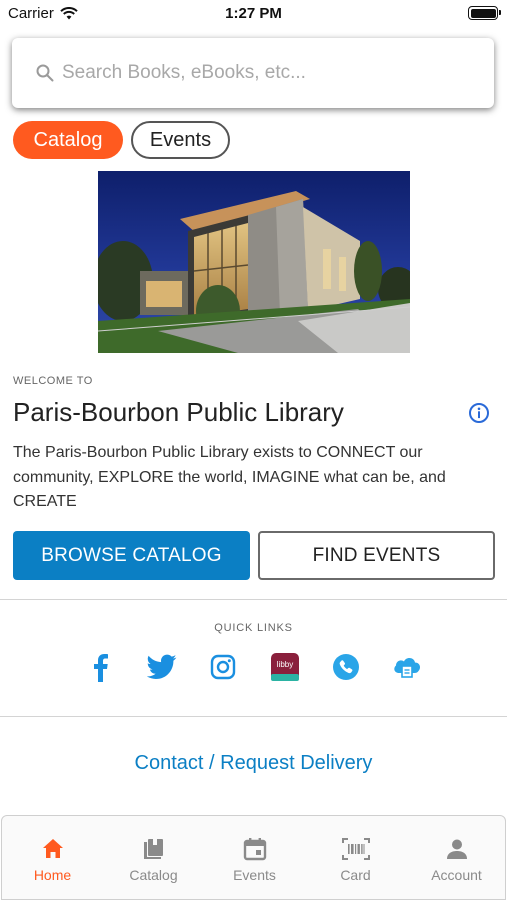  What do you see at coordinates (68, 140) in the screenshot?
I see `tab-catalog: Catalog` at bounding box center [68, 140].